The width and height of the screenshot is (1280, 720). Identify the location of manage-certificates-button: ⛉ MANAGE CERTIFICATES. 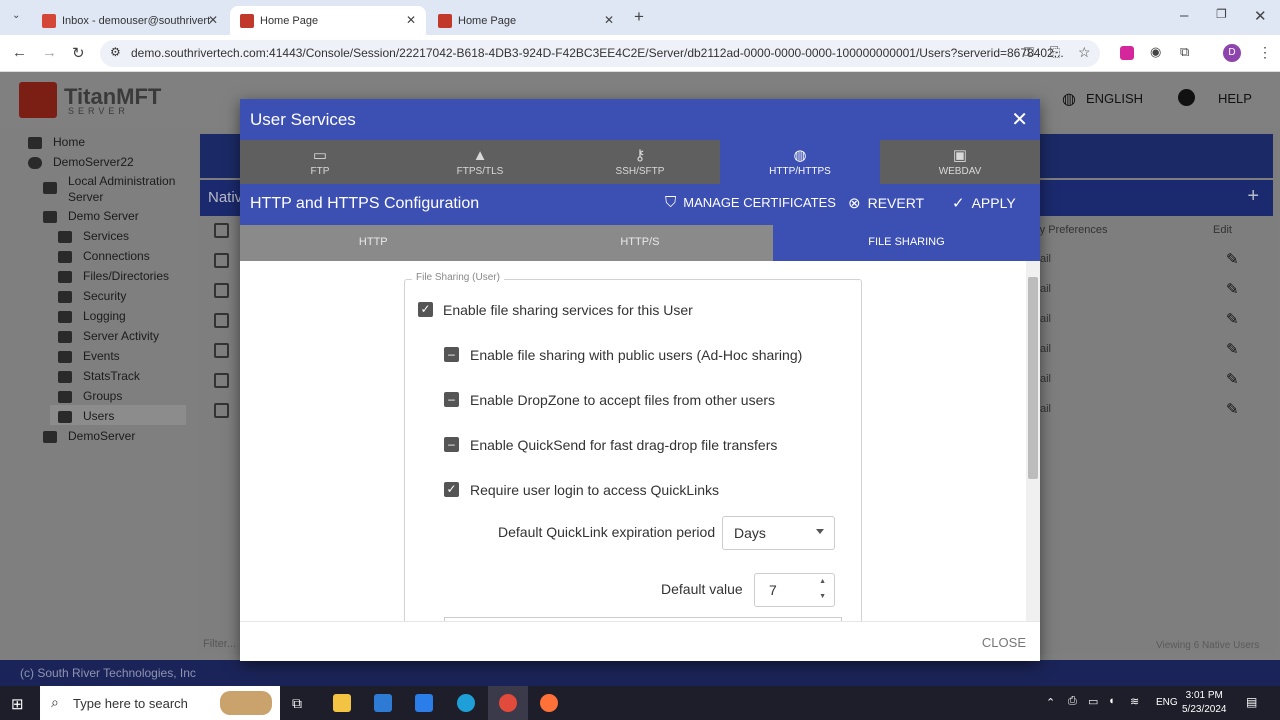
(750, 202).